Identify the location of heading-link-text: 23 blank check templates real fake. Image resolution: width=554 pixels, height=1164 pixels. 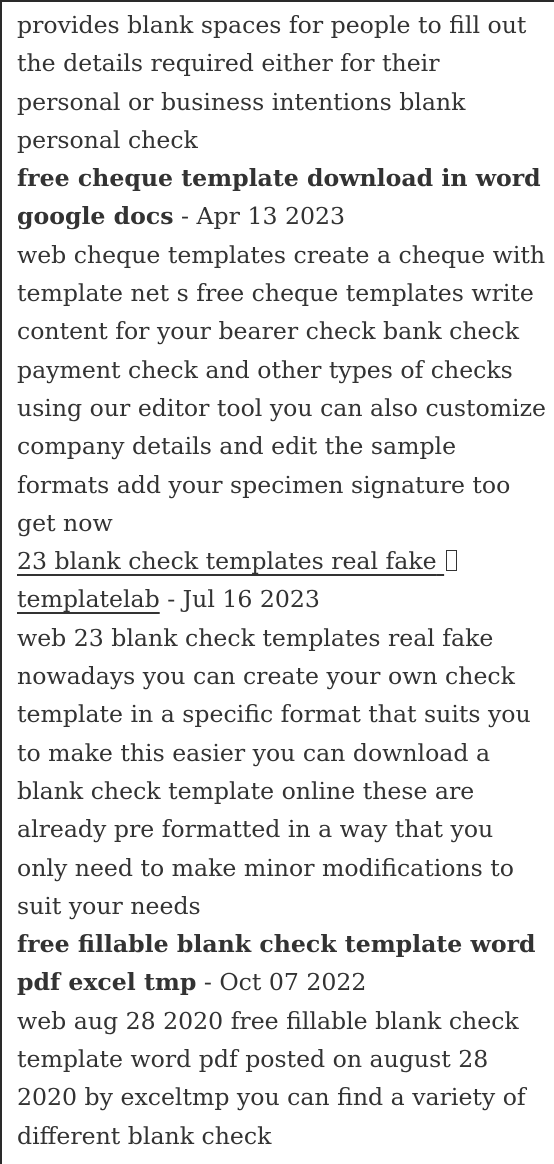
(227, 561).